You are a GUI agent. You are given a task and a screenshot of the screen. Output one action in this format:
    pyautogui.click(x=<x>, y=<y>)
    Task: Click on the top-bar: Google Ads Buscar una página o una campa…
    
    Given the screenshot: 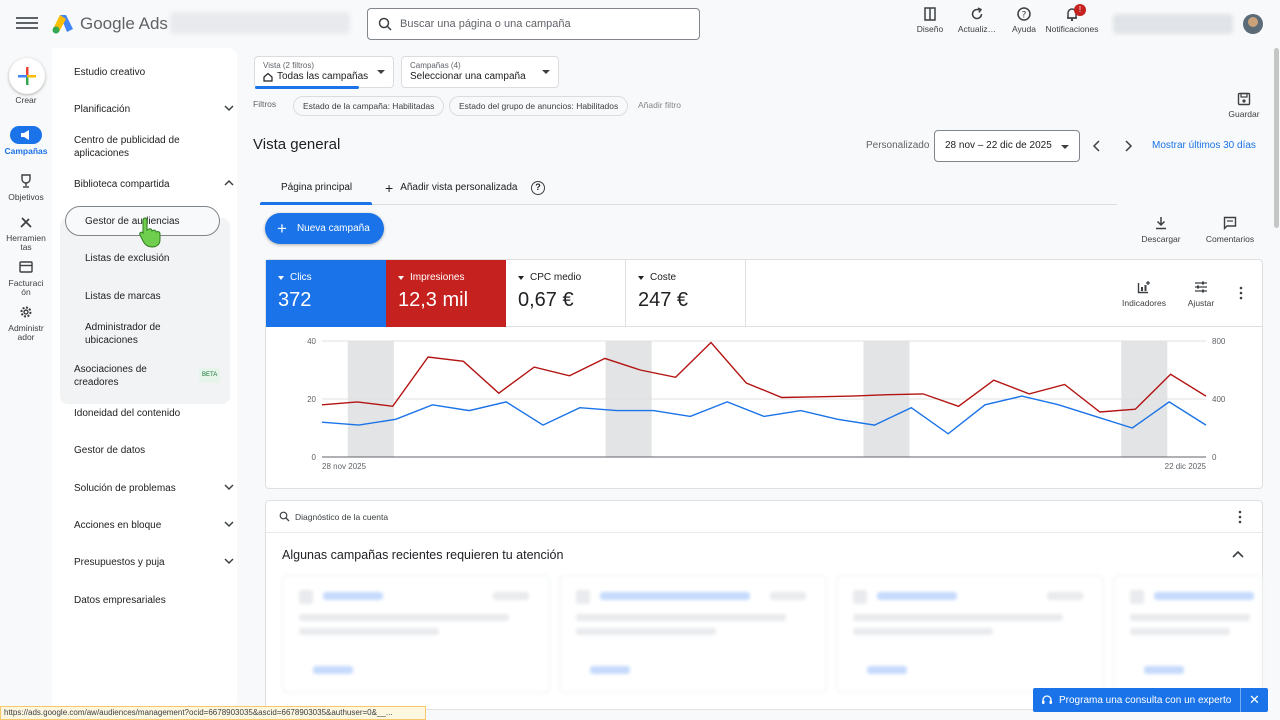 What is the action you would take?
    pyautogui.click(x=640, y=24)
    